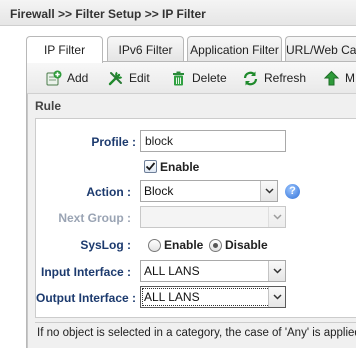 The height and width of the screenshot is (348, 356). I want to click on refresh-icon, so click(250, 78).